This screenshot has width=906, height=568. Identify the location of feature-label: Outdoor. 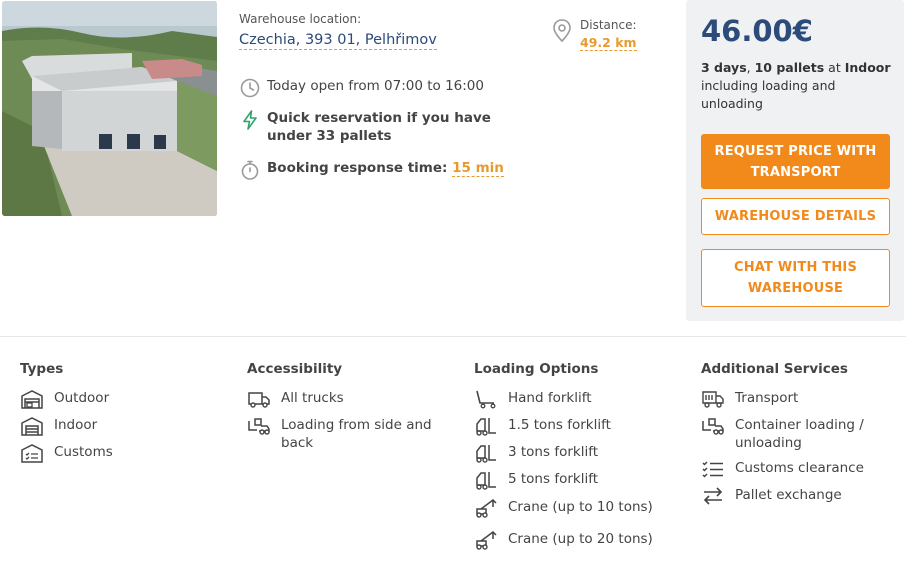
(82, 398).